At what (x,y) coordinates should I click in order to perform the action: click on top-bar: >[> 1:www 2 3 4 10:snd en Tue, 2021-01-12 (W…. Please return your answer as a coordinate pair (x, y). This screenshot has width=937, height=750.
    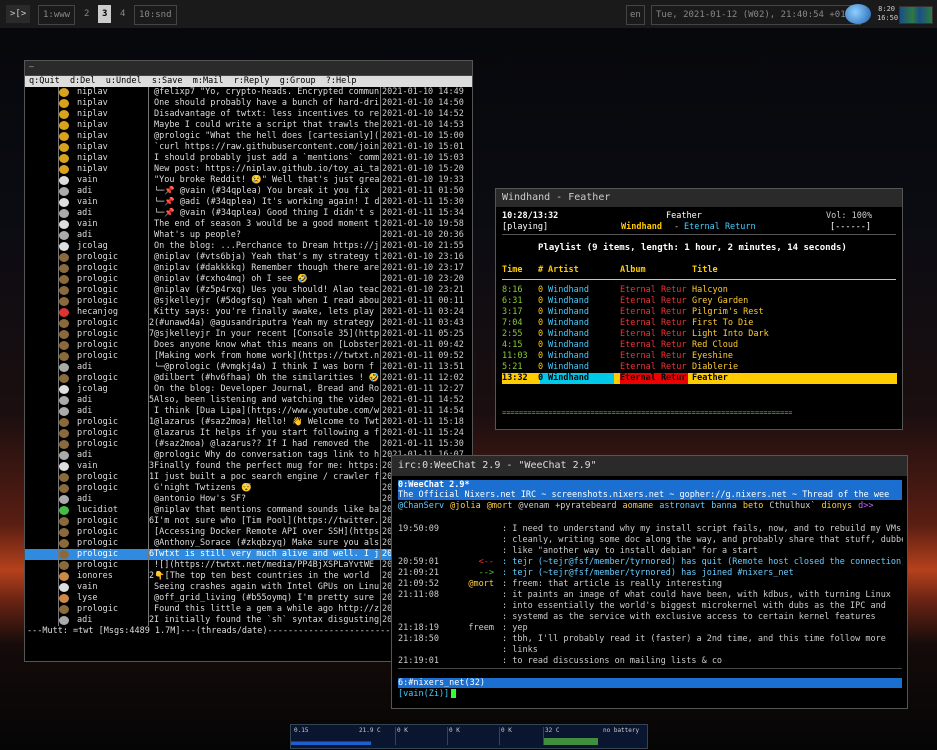
    Looking at the image, I should click on (468, 14).